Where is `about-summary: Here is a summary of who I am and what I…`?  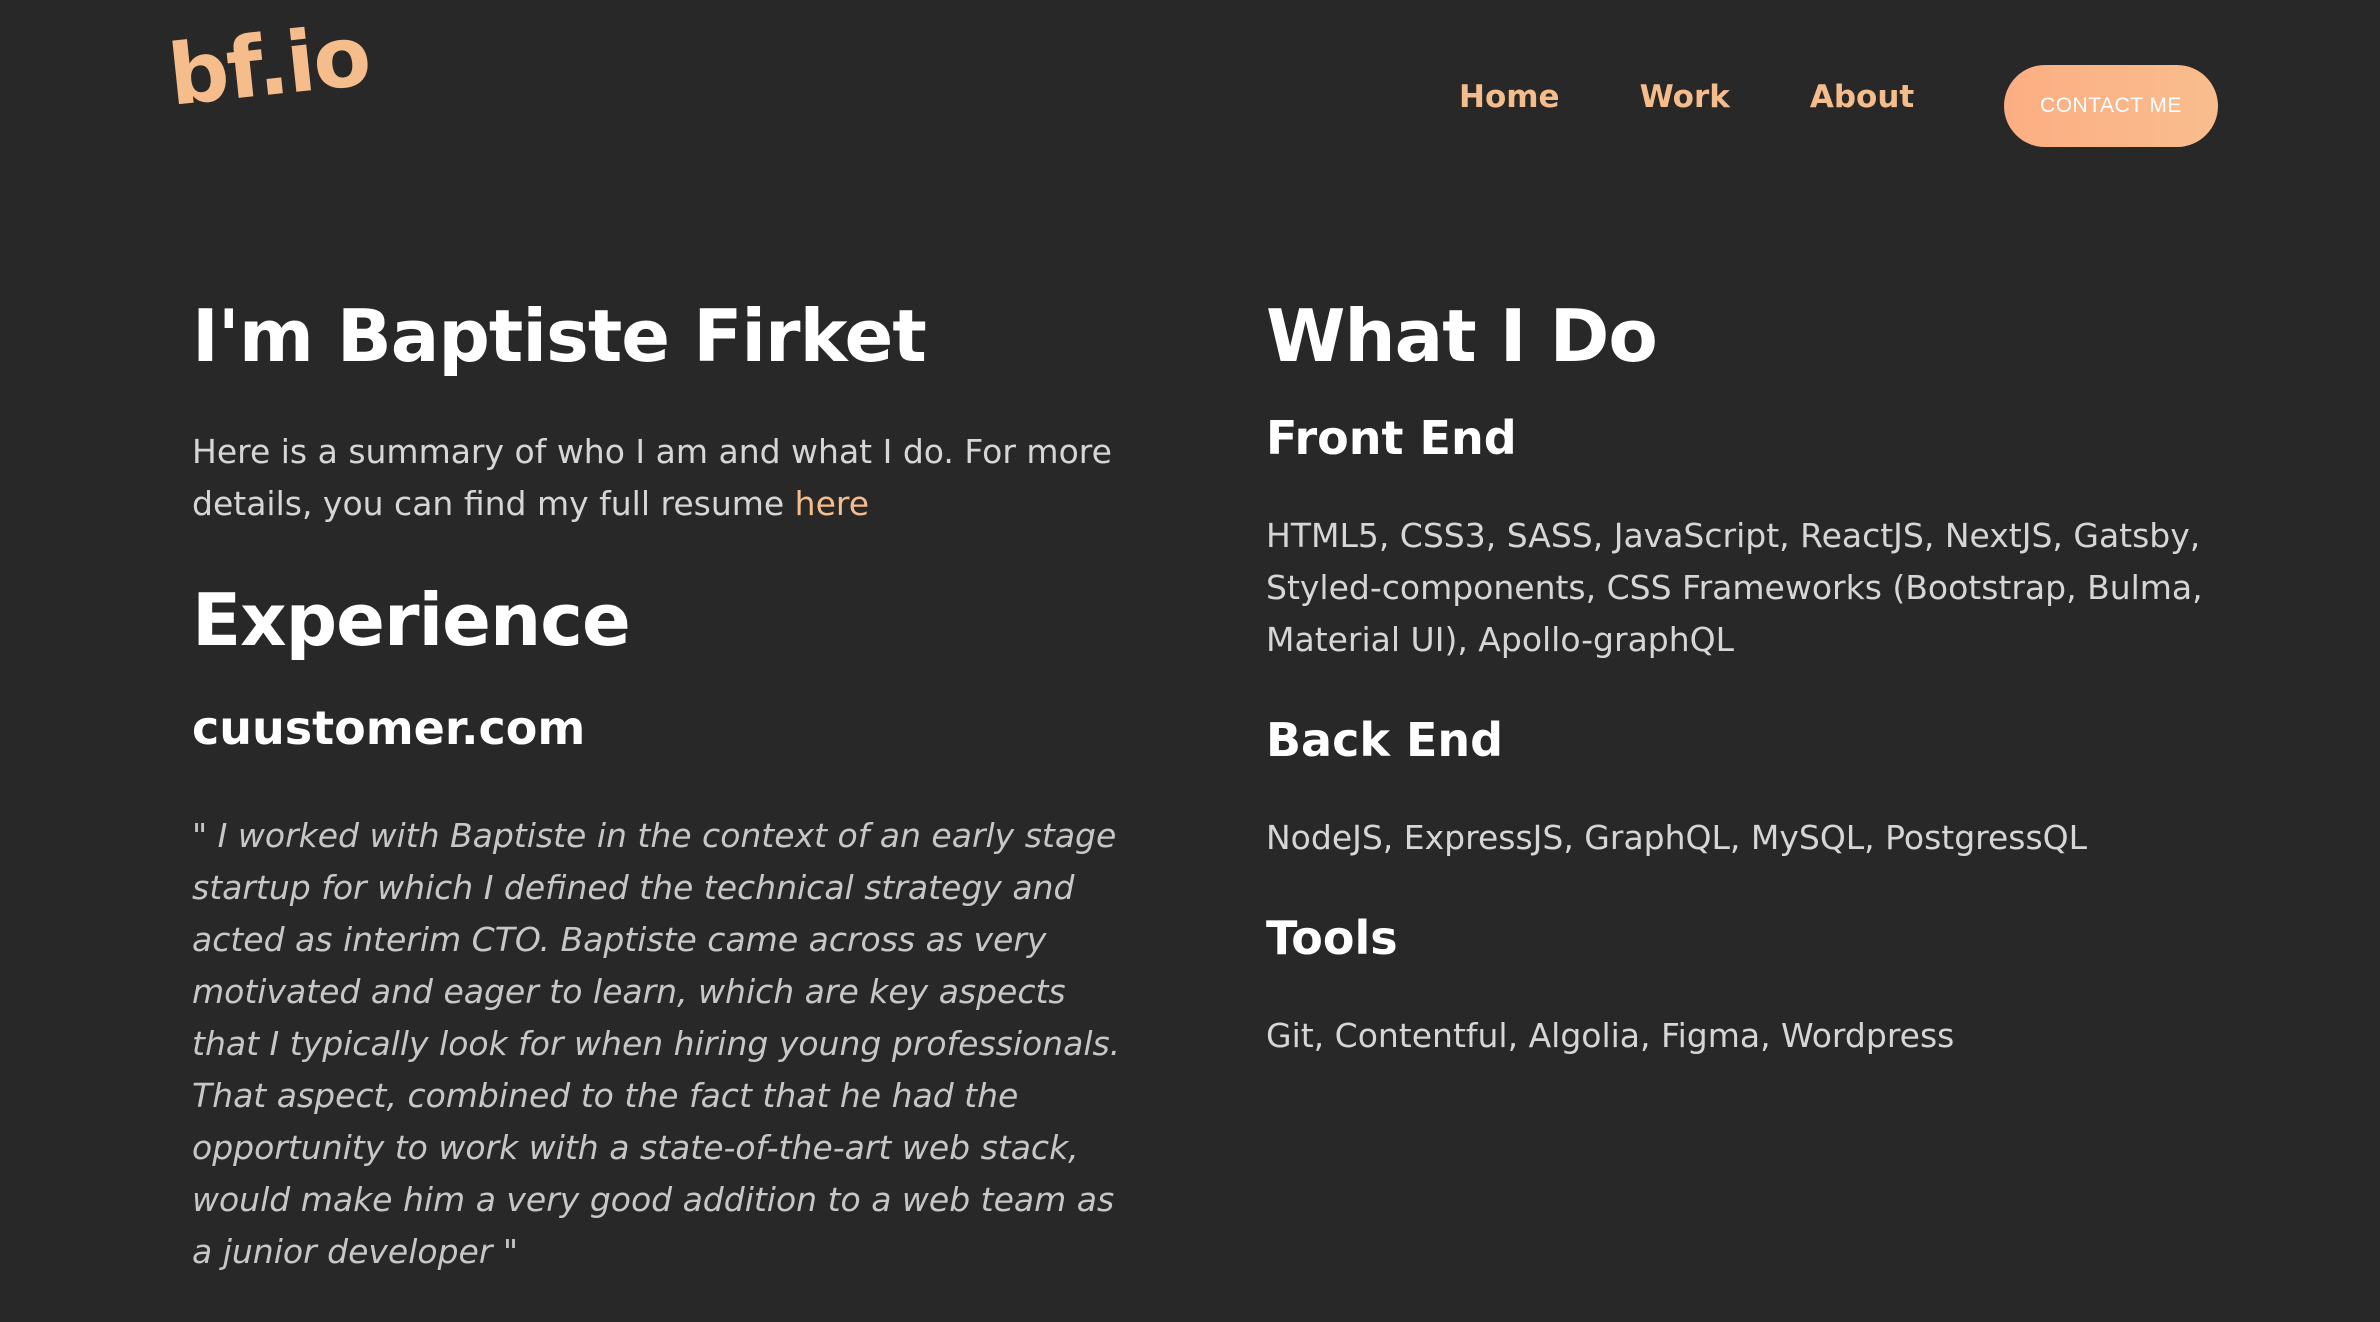
about-summary: Here is a summary of who I am and what I… is located at coordinates (662, 478).